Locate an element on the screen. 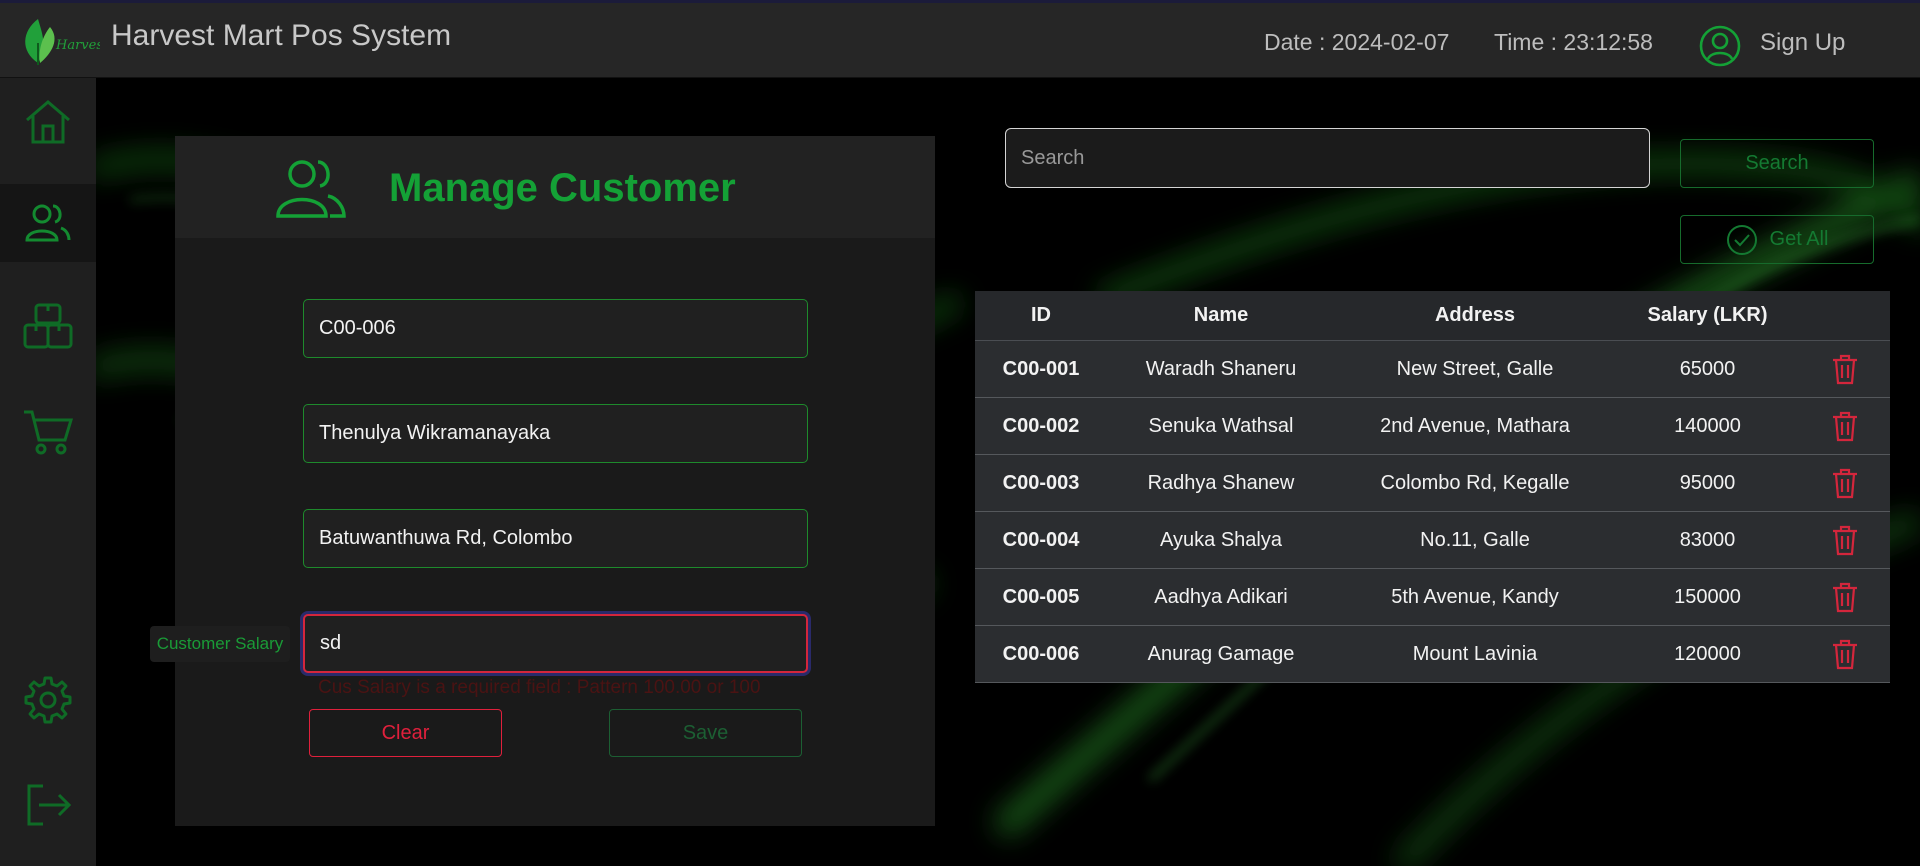 The width and height of the screenshot is (1920, 866). harvest-logo: Harvest is located at coordinates (62, 42).